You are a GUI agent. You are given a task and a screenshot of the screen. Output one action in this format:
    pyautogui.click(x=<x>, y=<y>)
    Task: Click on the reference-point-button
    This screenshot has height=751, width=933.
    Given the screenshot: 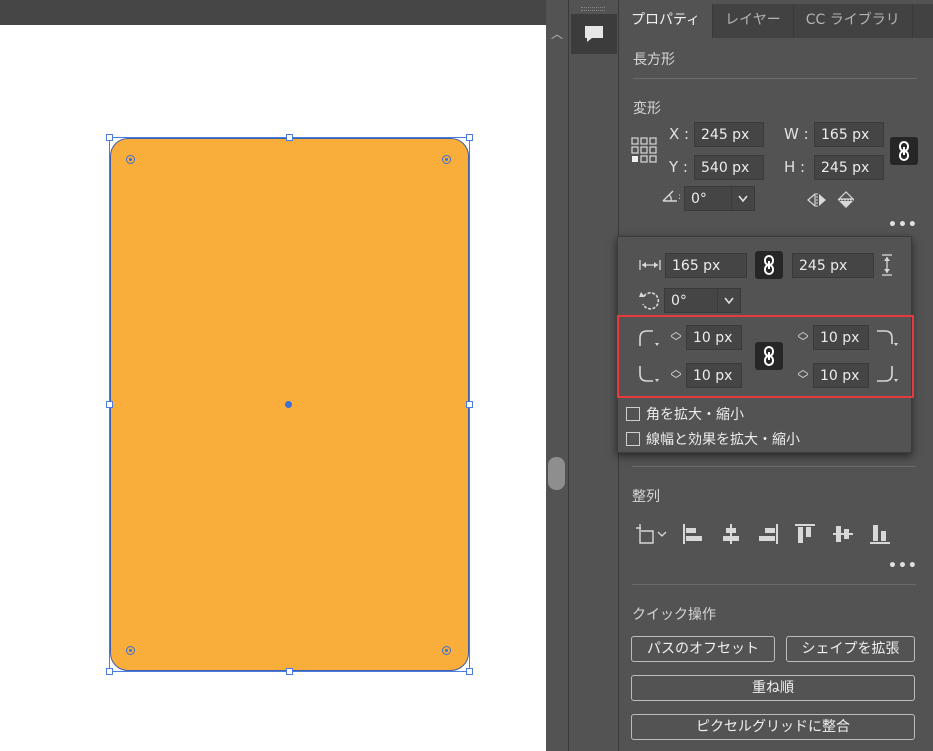 What is the action you would take?
    pyautogui.click(x=644, y=150)
    